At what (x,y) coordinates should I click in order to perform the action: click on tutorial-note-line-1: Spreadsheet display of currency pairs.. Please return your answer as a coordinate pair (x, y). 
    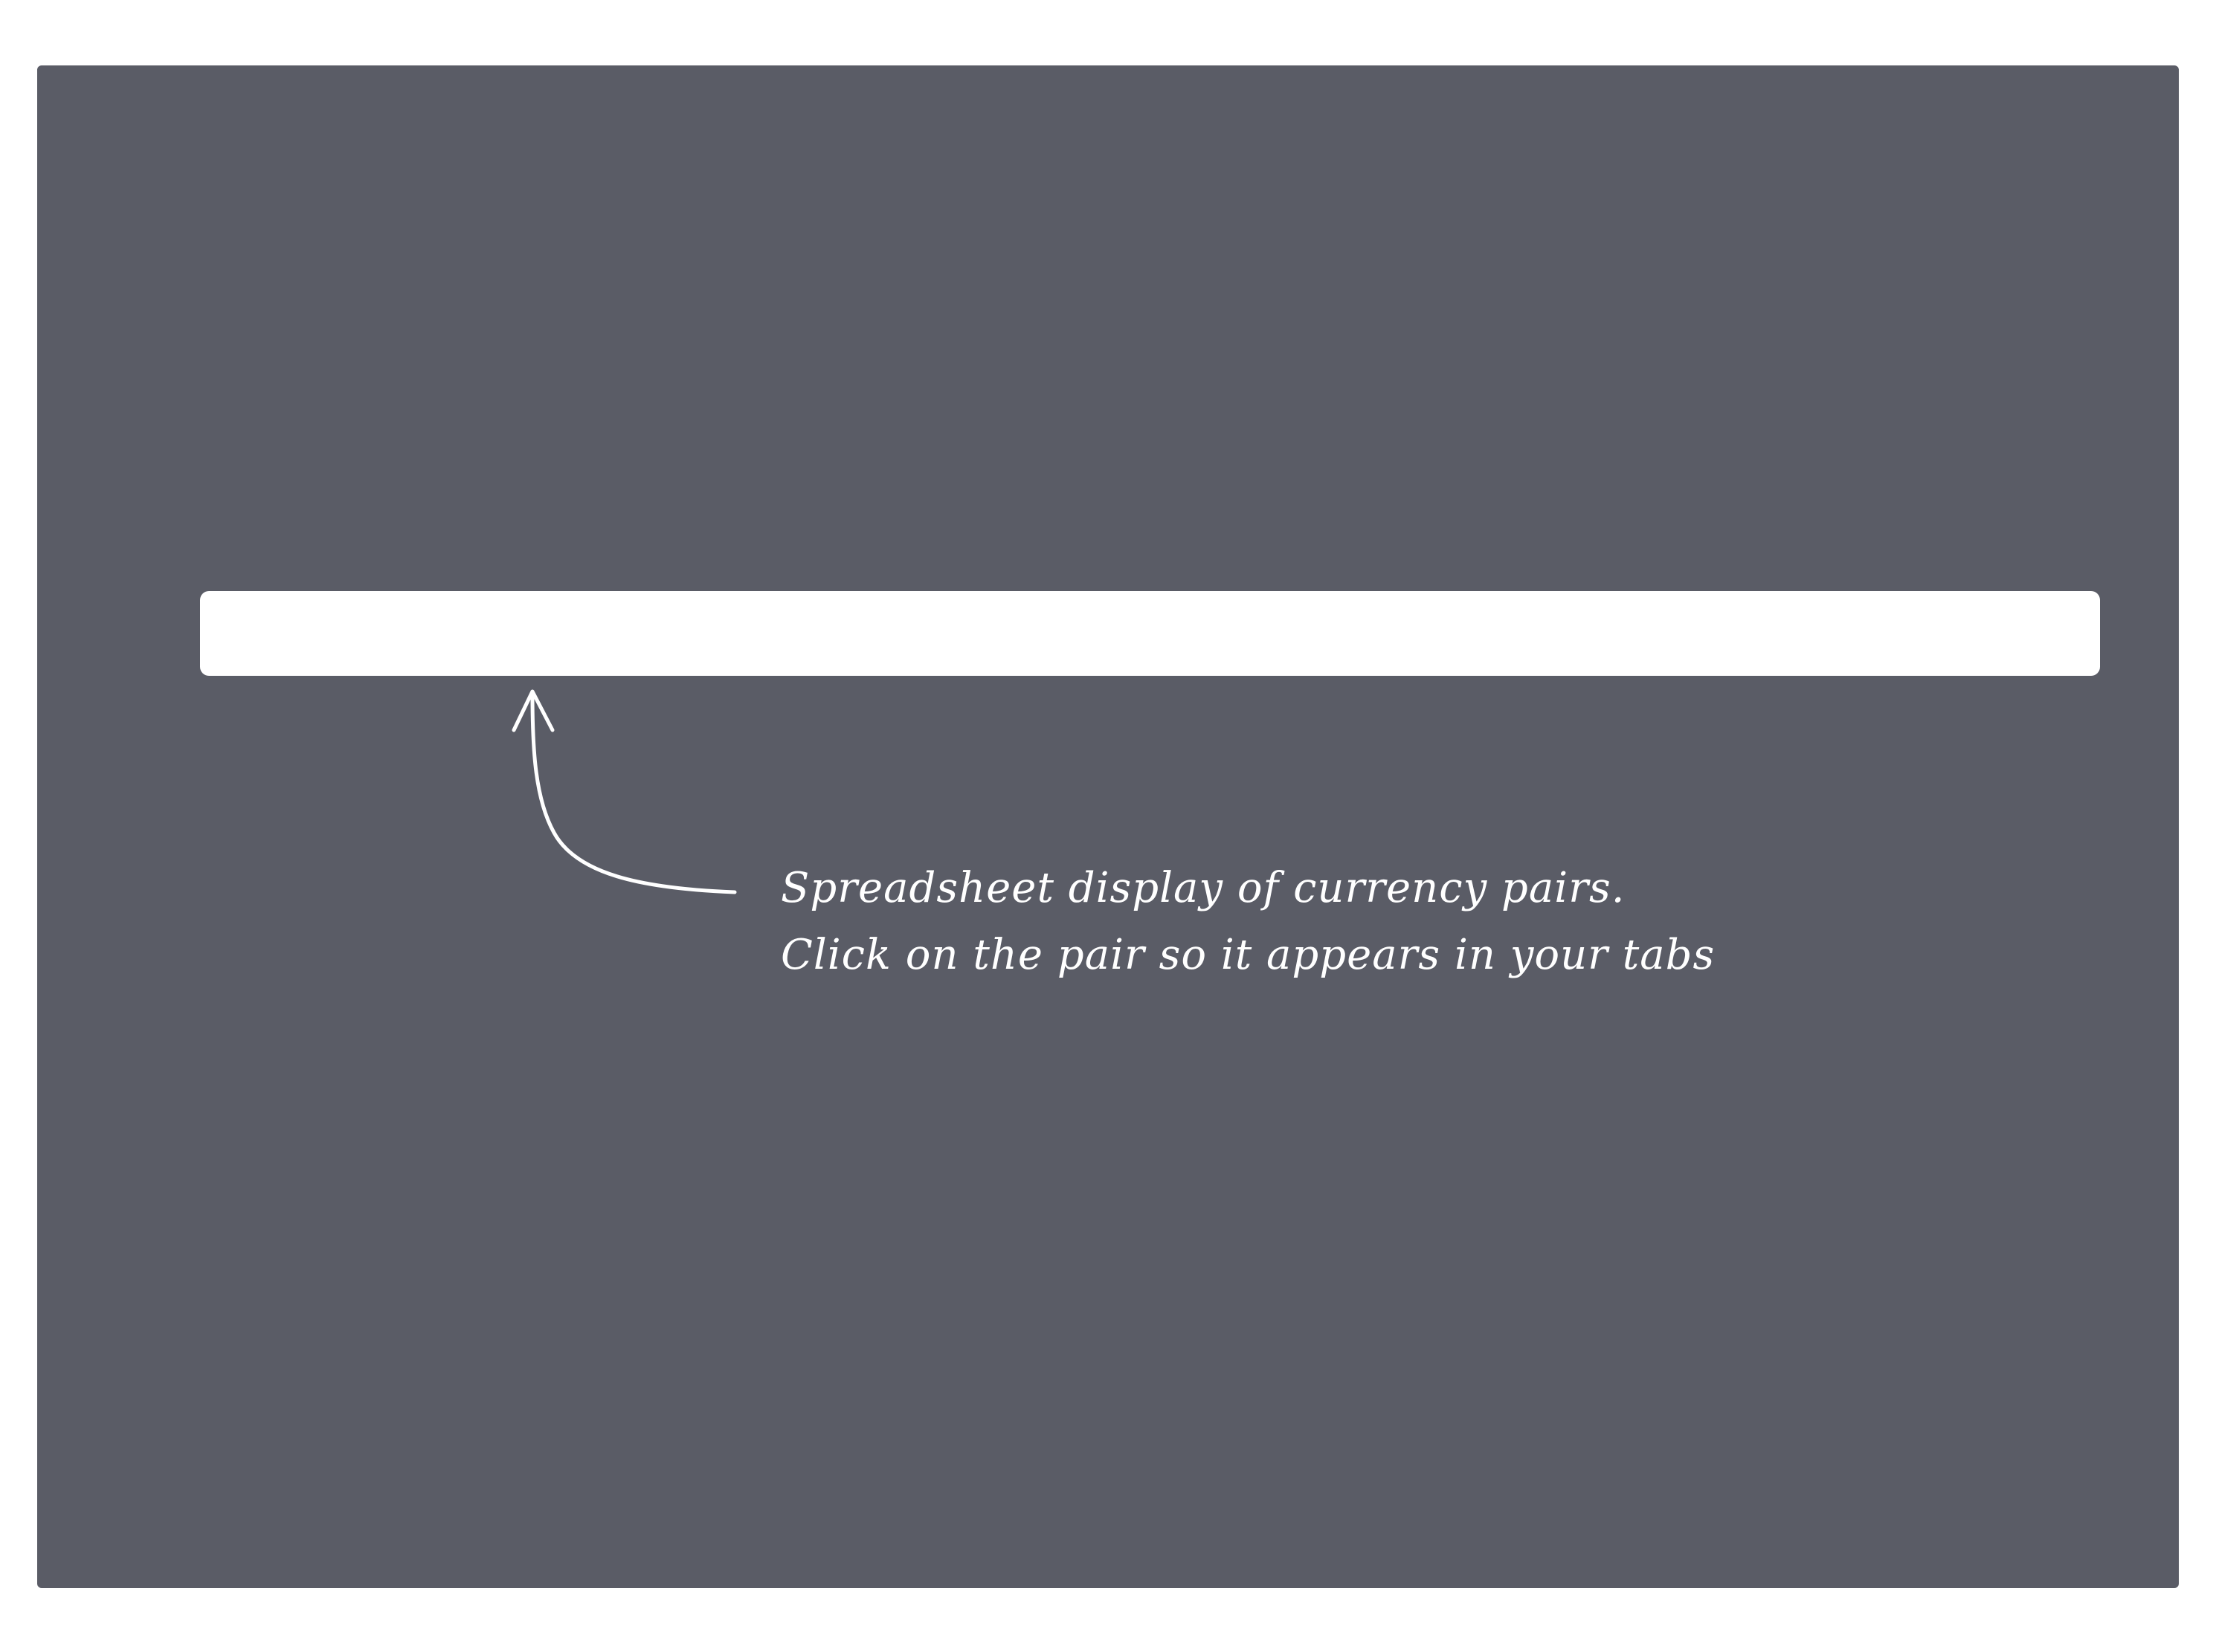
    Looking at the image, I should click on (1203, 888).